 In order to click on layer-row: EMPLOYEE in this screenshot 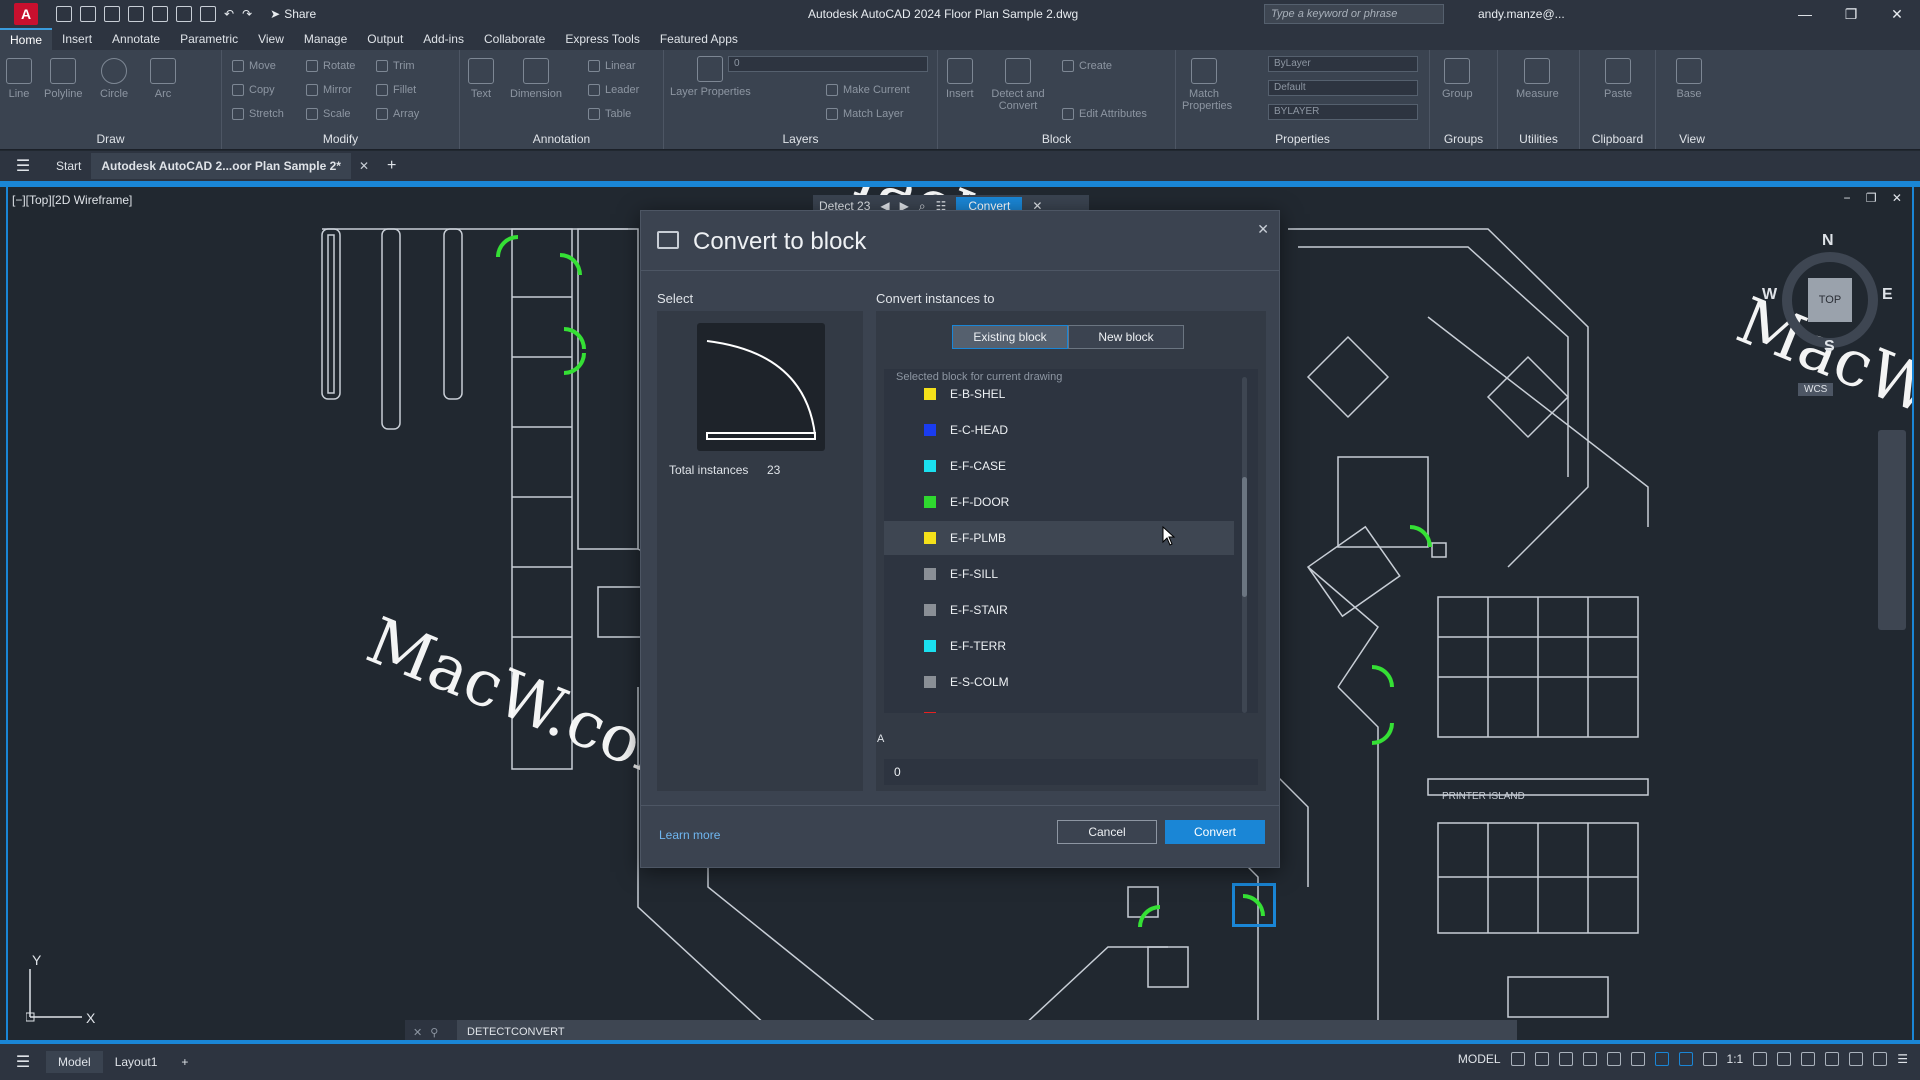, I will do `click(1059, 707)`.